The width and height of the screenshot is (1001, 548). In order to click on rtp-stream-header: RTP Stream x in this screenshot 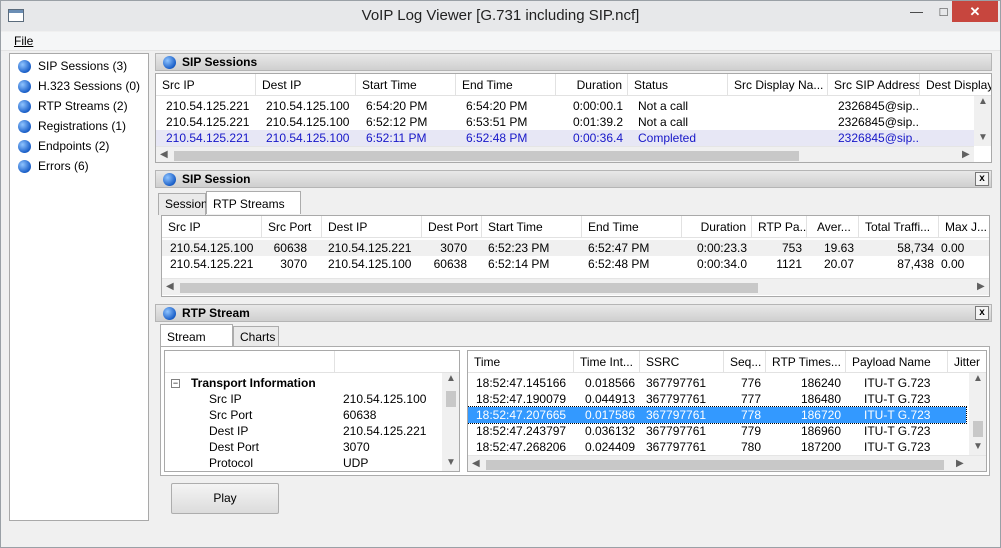, I will do `click(573, 313)`.